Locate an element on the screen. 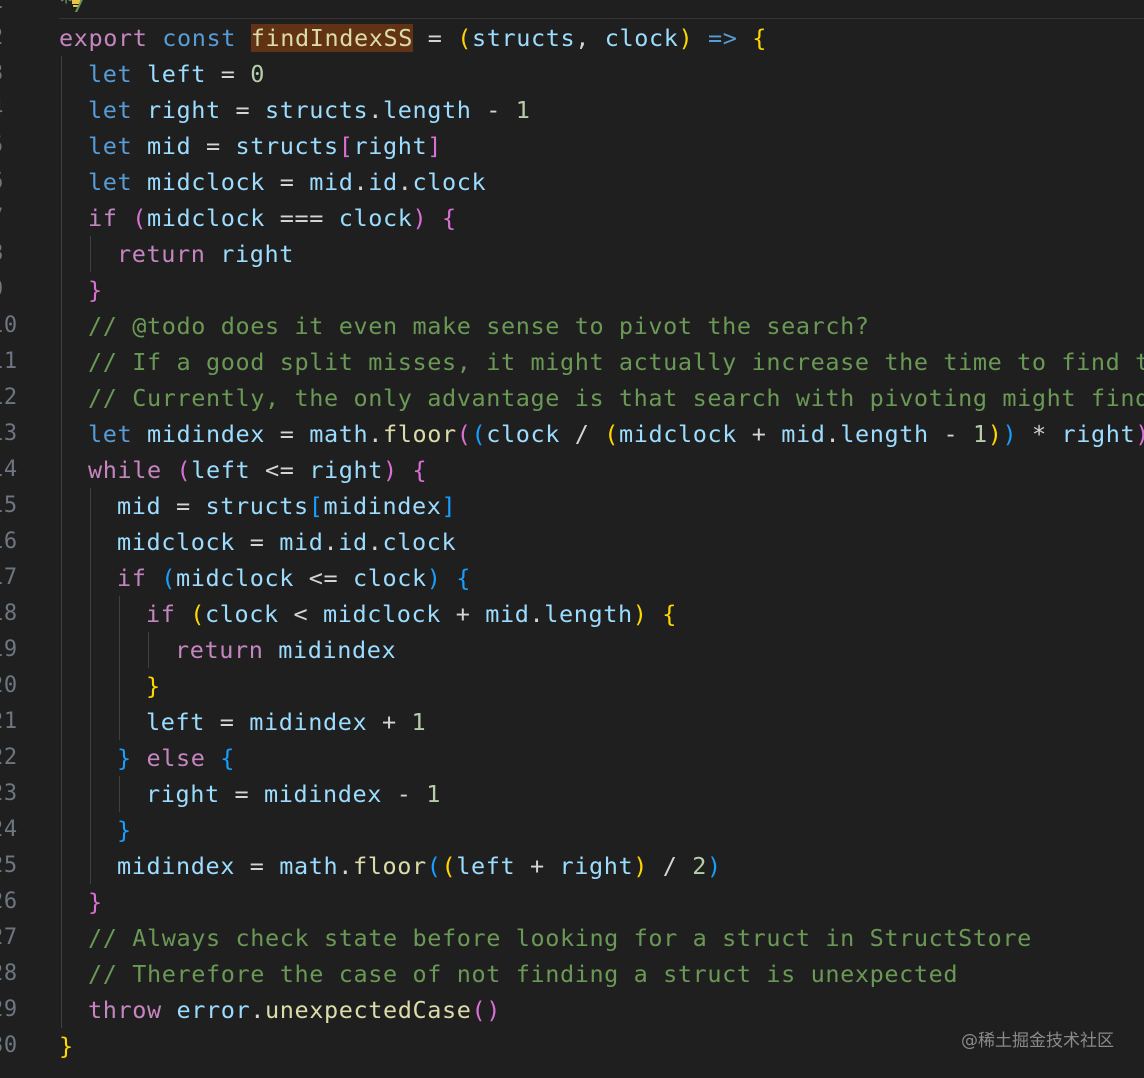  line-number: 6 is located at coordinates (3, 182).